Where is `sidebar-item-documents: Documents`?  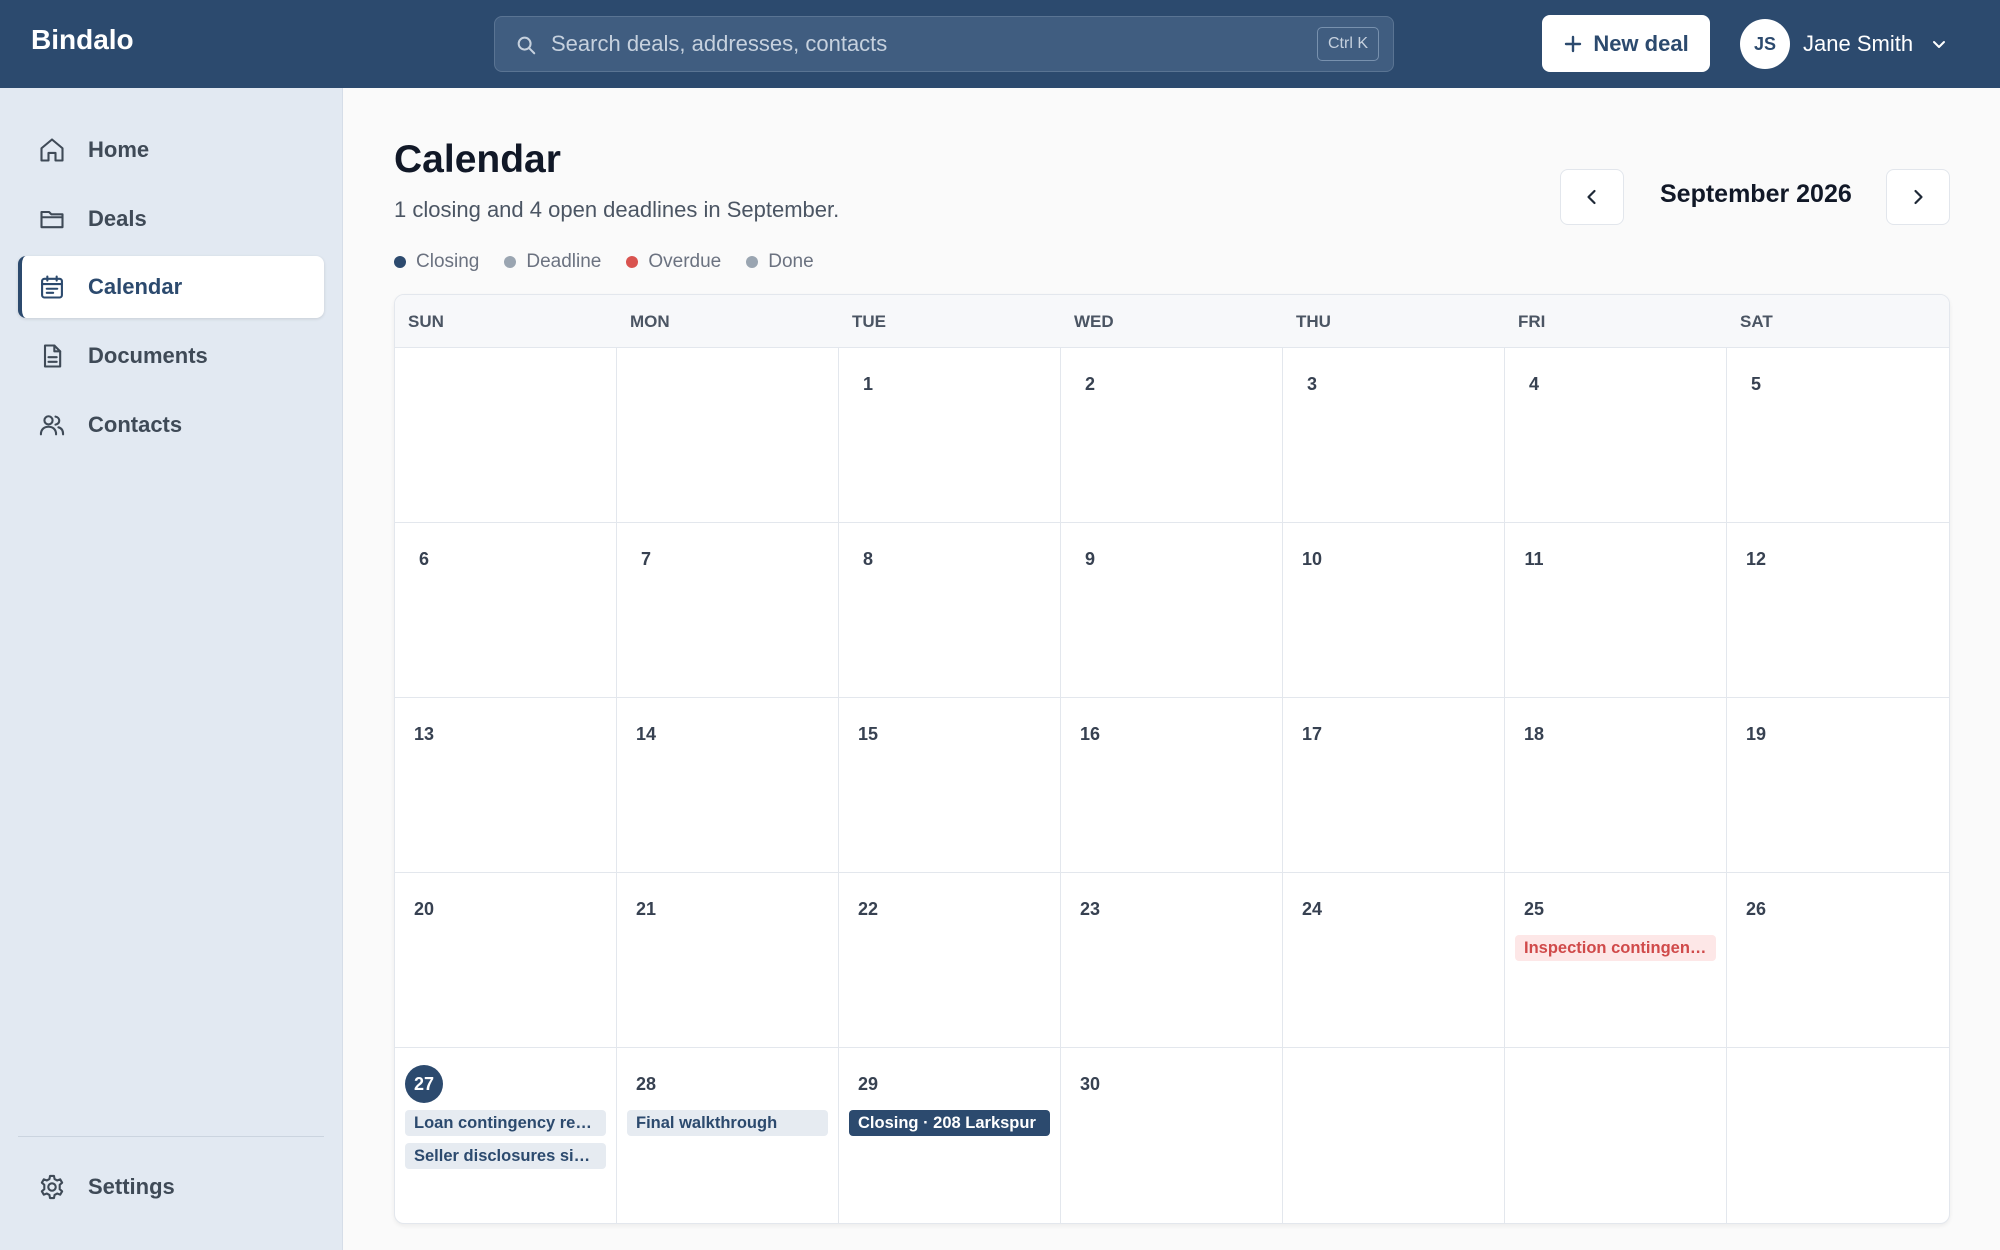 sidebar-item-documents: Documents is located at coordinates (171, 356).